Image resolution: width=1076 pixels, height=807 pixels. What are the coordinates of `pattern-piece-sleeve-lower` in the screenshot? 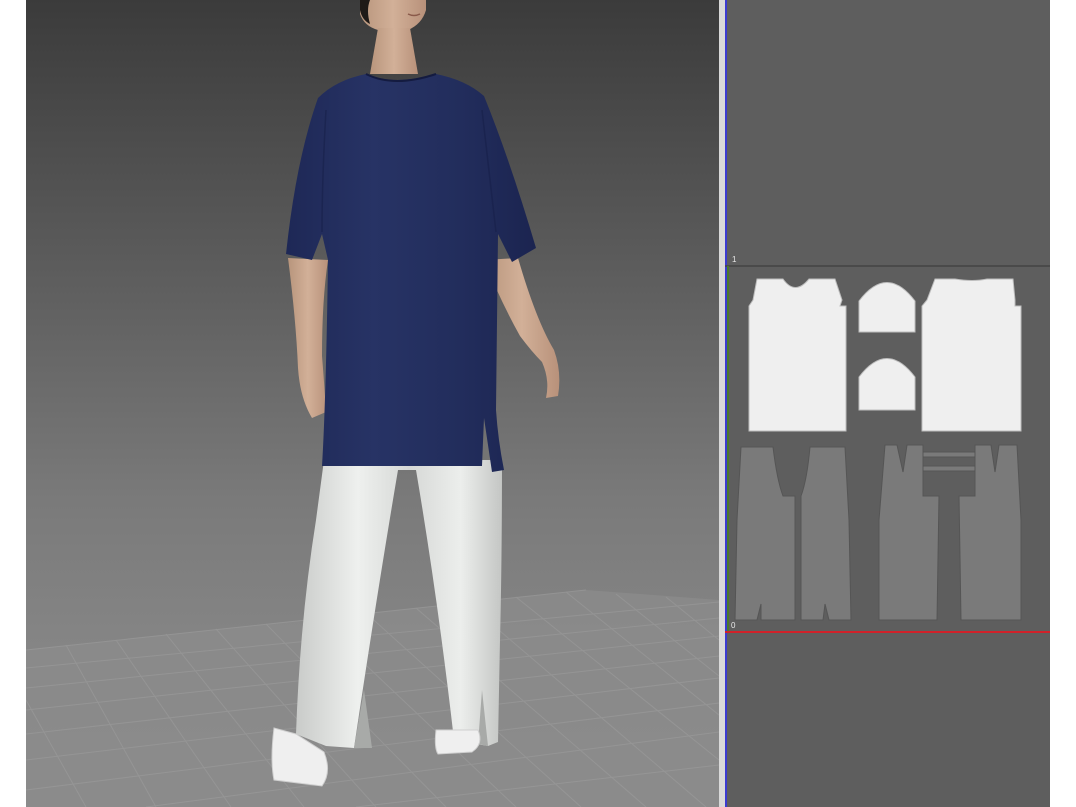 It's located at (887, 384).